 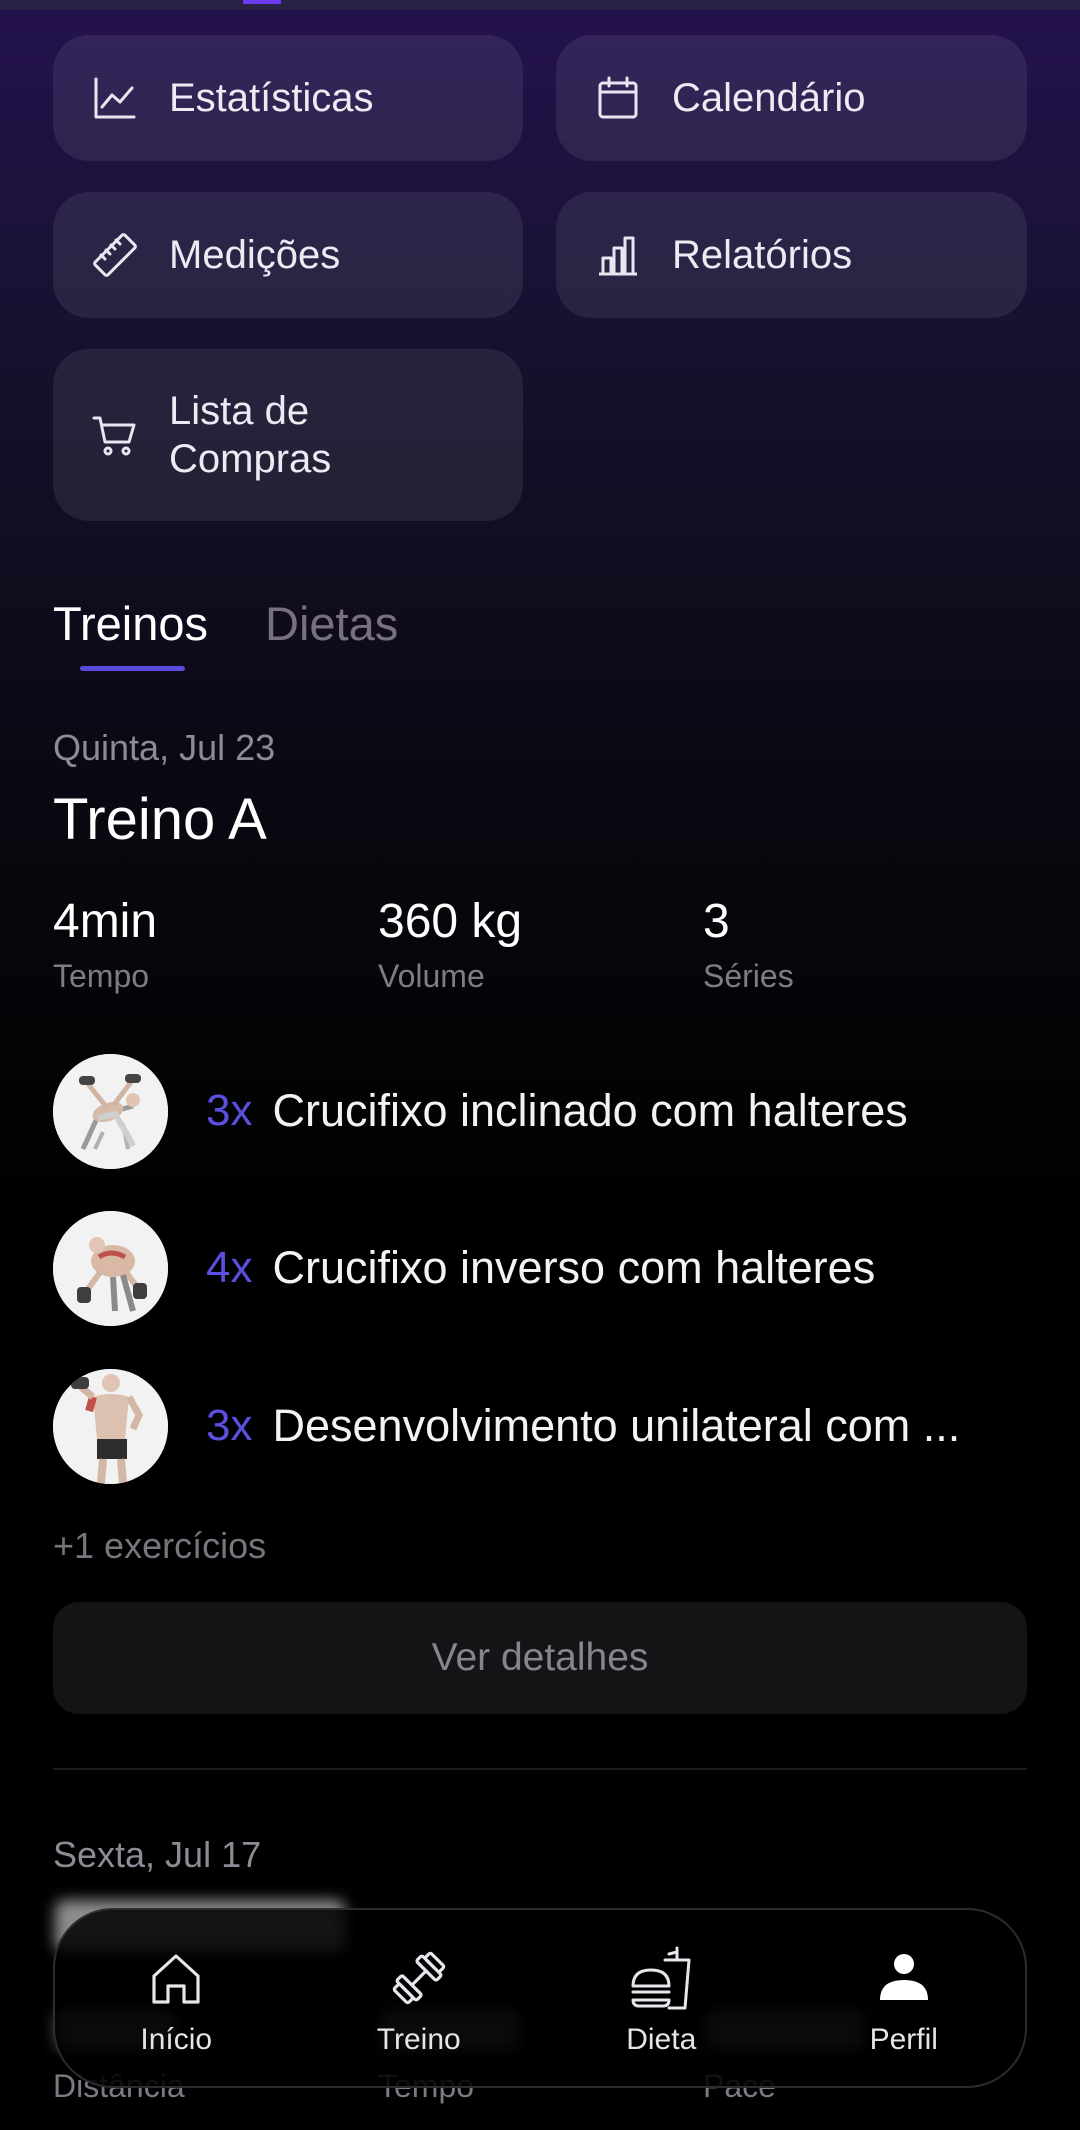 I want to click on exercise-name: Crucifixo inverso com halteres, so click(x=574, y=1267).